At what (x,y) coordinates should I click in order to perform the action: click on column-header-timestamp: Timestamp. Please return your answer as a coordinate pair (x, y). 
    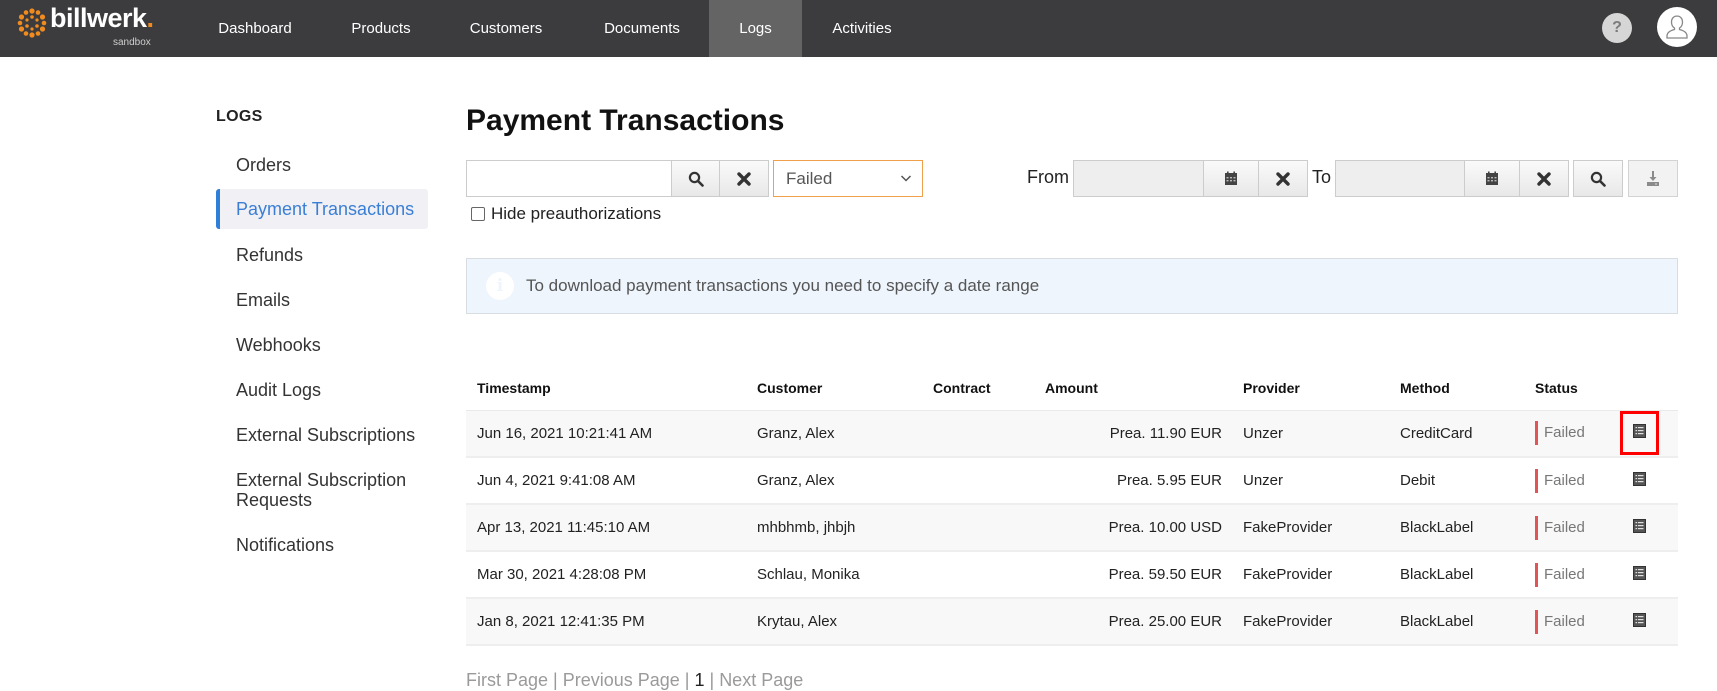
    Looking at the image, I should click on (606, 389).